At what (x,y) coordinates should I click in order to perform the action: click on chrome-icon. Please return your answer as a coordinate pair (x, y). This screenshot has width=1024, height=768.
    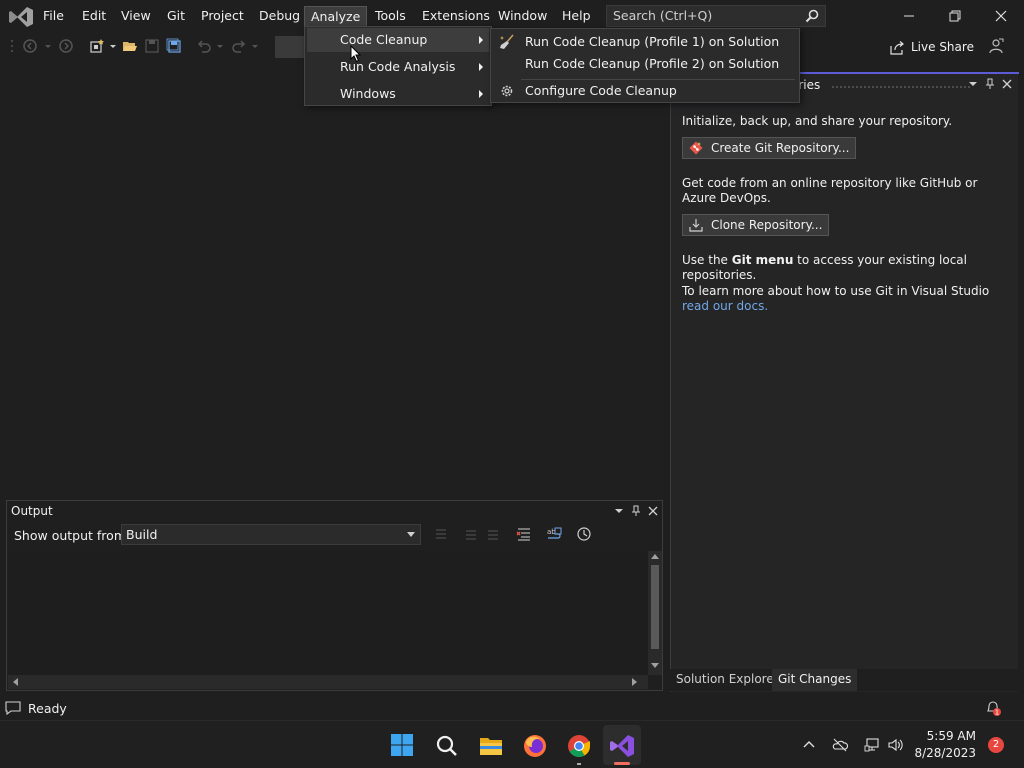
    Looking at the image, I should click on (579, 746).